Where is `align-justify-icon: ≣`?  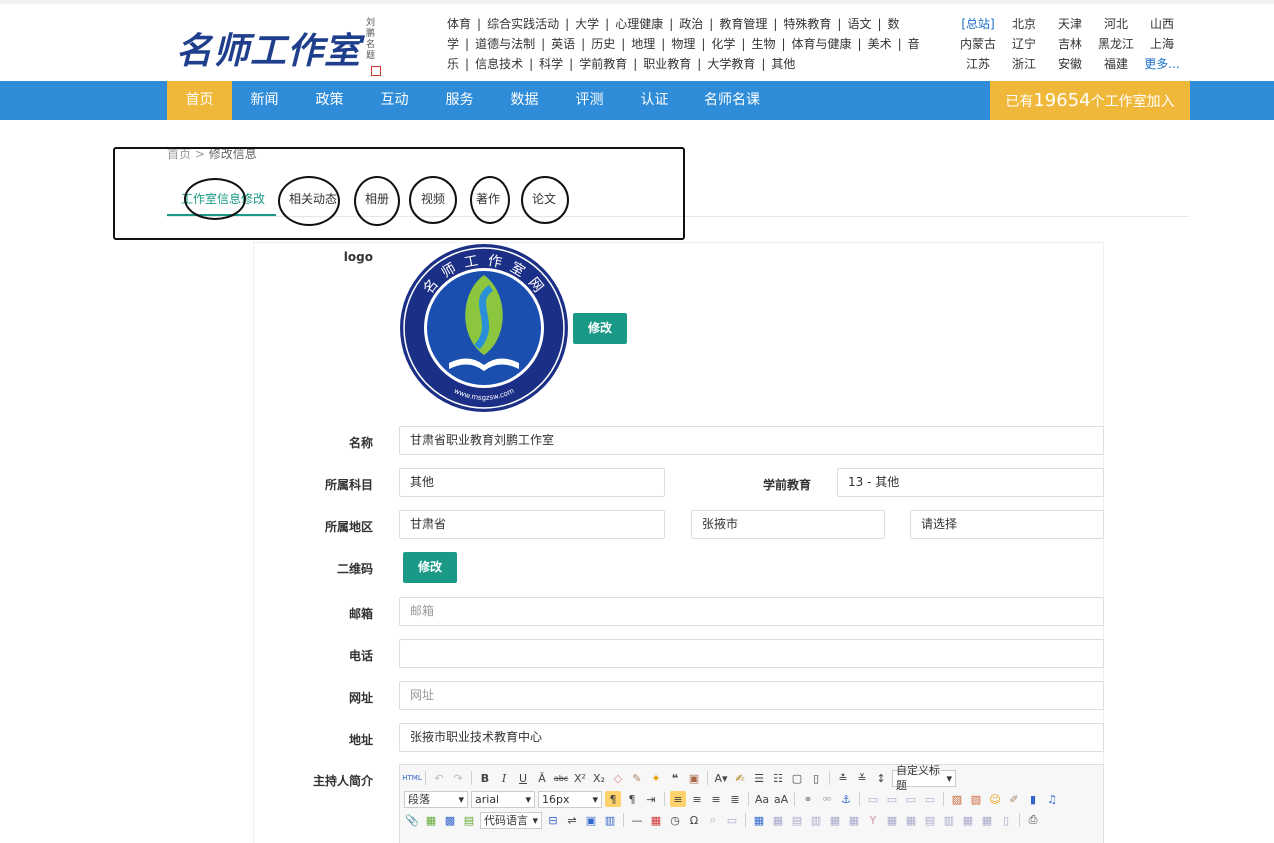
align-justify-icon: ≣ is located at coordinates (735, 799).